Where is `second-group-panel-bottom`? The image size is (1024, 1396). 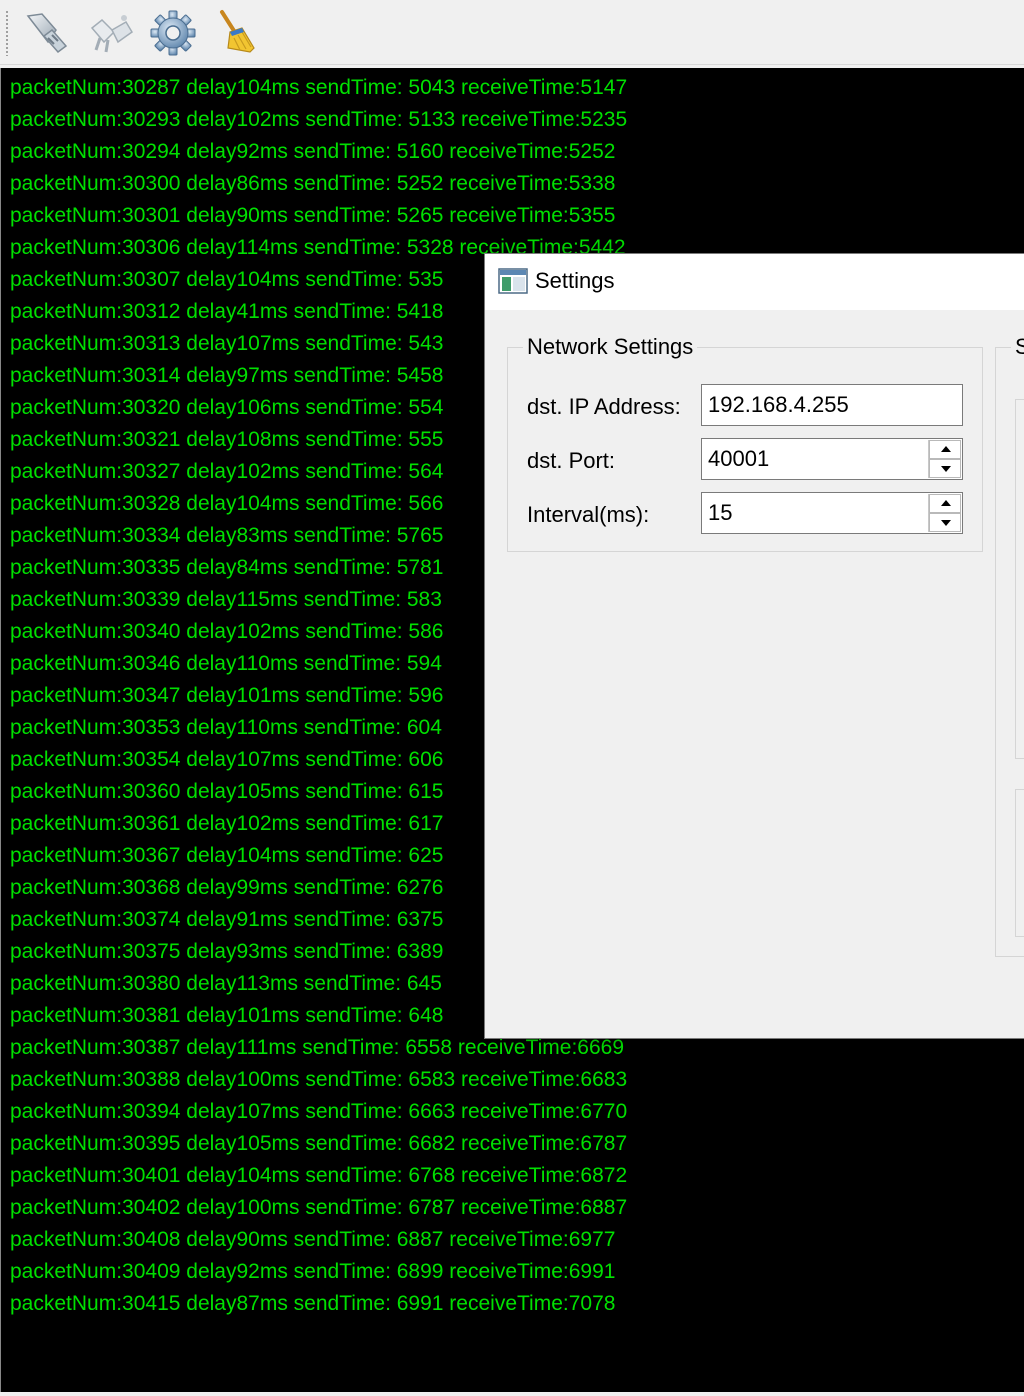 second-group-panel-bottom is located at coordinates (1019, 863).